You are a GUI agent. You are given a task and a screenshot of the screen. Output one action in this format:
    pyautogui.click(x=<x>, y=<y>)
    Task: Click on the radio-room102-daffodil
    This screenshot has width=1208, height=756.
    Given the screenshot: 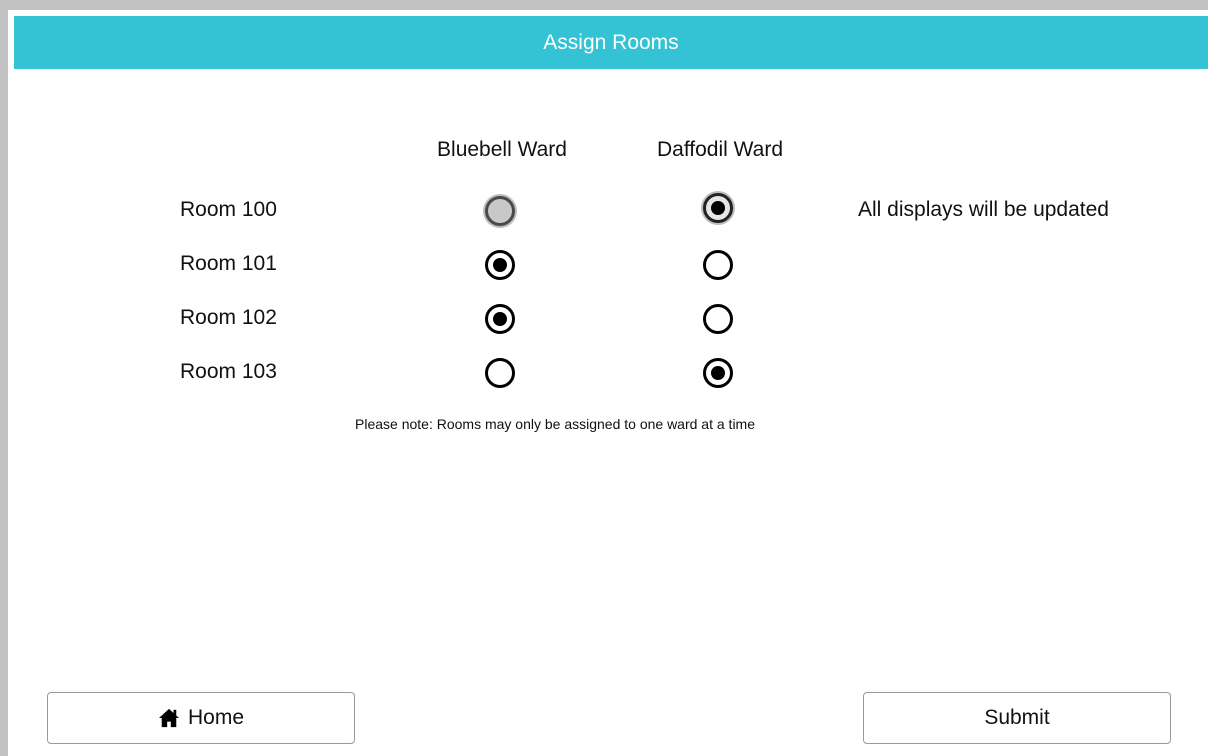 What is the action you would take?
    pyautogui.click(x=718, y=319)
    